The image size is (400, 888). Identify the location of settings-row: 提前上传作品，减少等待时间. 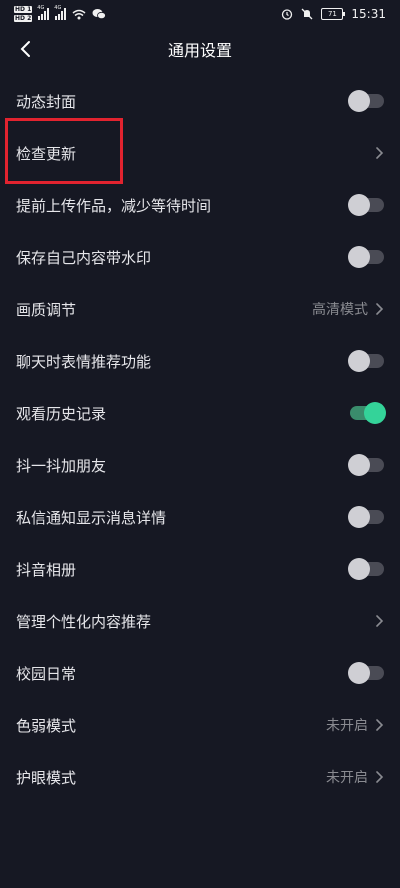
(200, 205).